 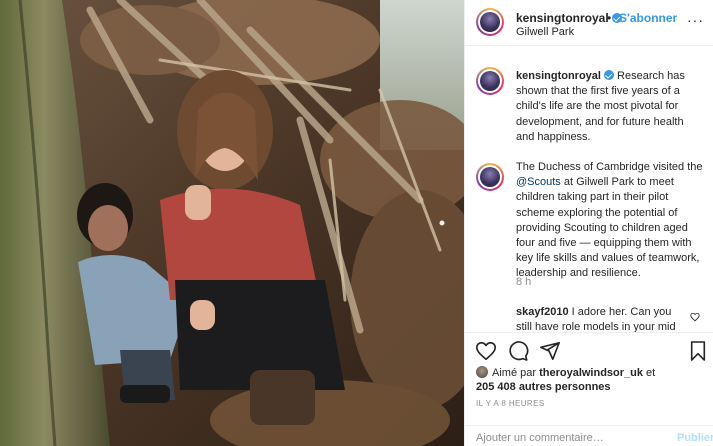 I want to click on liker-avatar, so click(x=482, y=372).